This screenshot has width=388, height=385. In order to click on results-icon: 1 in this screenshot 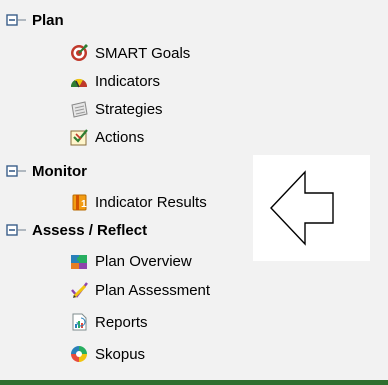, I will do `click(79, 202)`.